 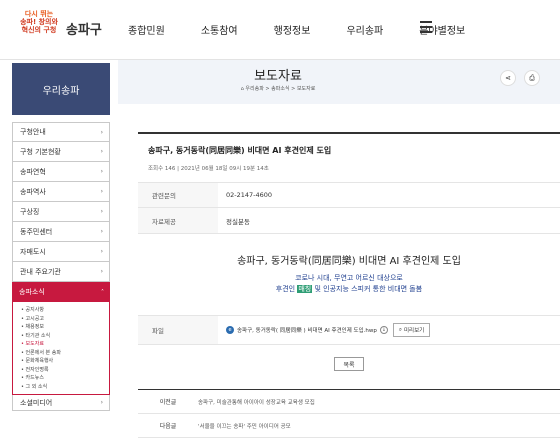 What do you see at coordinates (65, 327) in the screenshot?
I see `submenu-item: • 채용정보` at bounding box center [65, 327].